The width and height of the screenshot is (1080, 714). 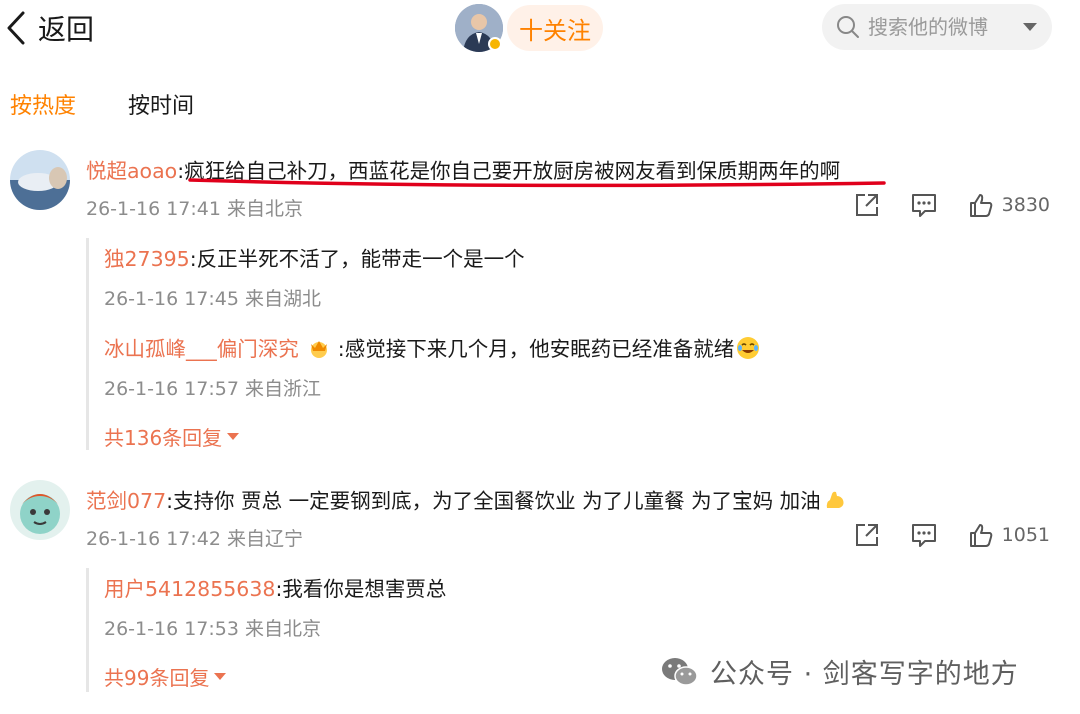 I want to click on follow-button: 十关注, so click(x=555, y=28).